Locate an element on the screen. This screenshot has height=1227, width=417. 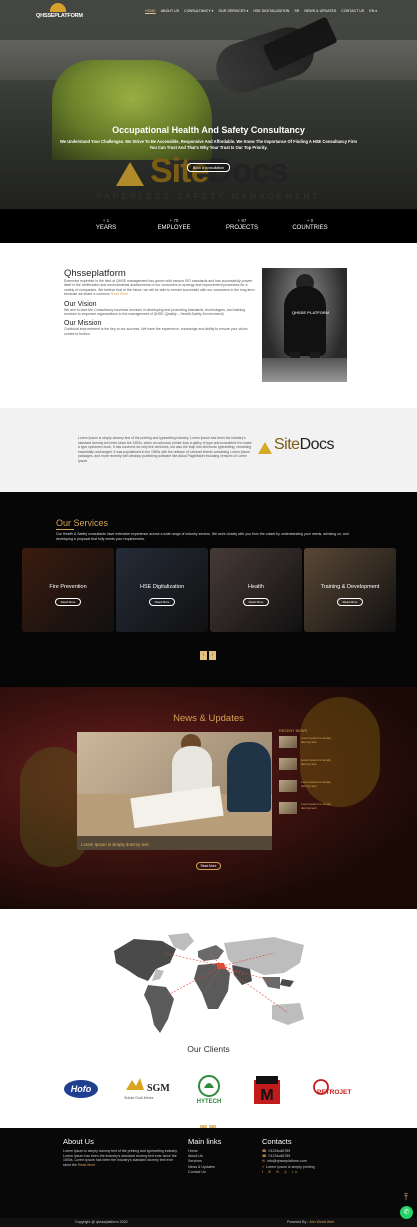
location-icon: ⌖ is located at coordinates (263, 1166).